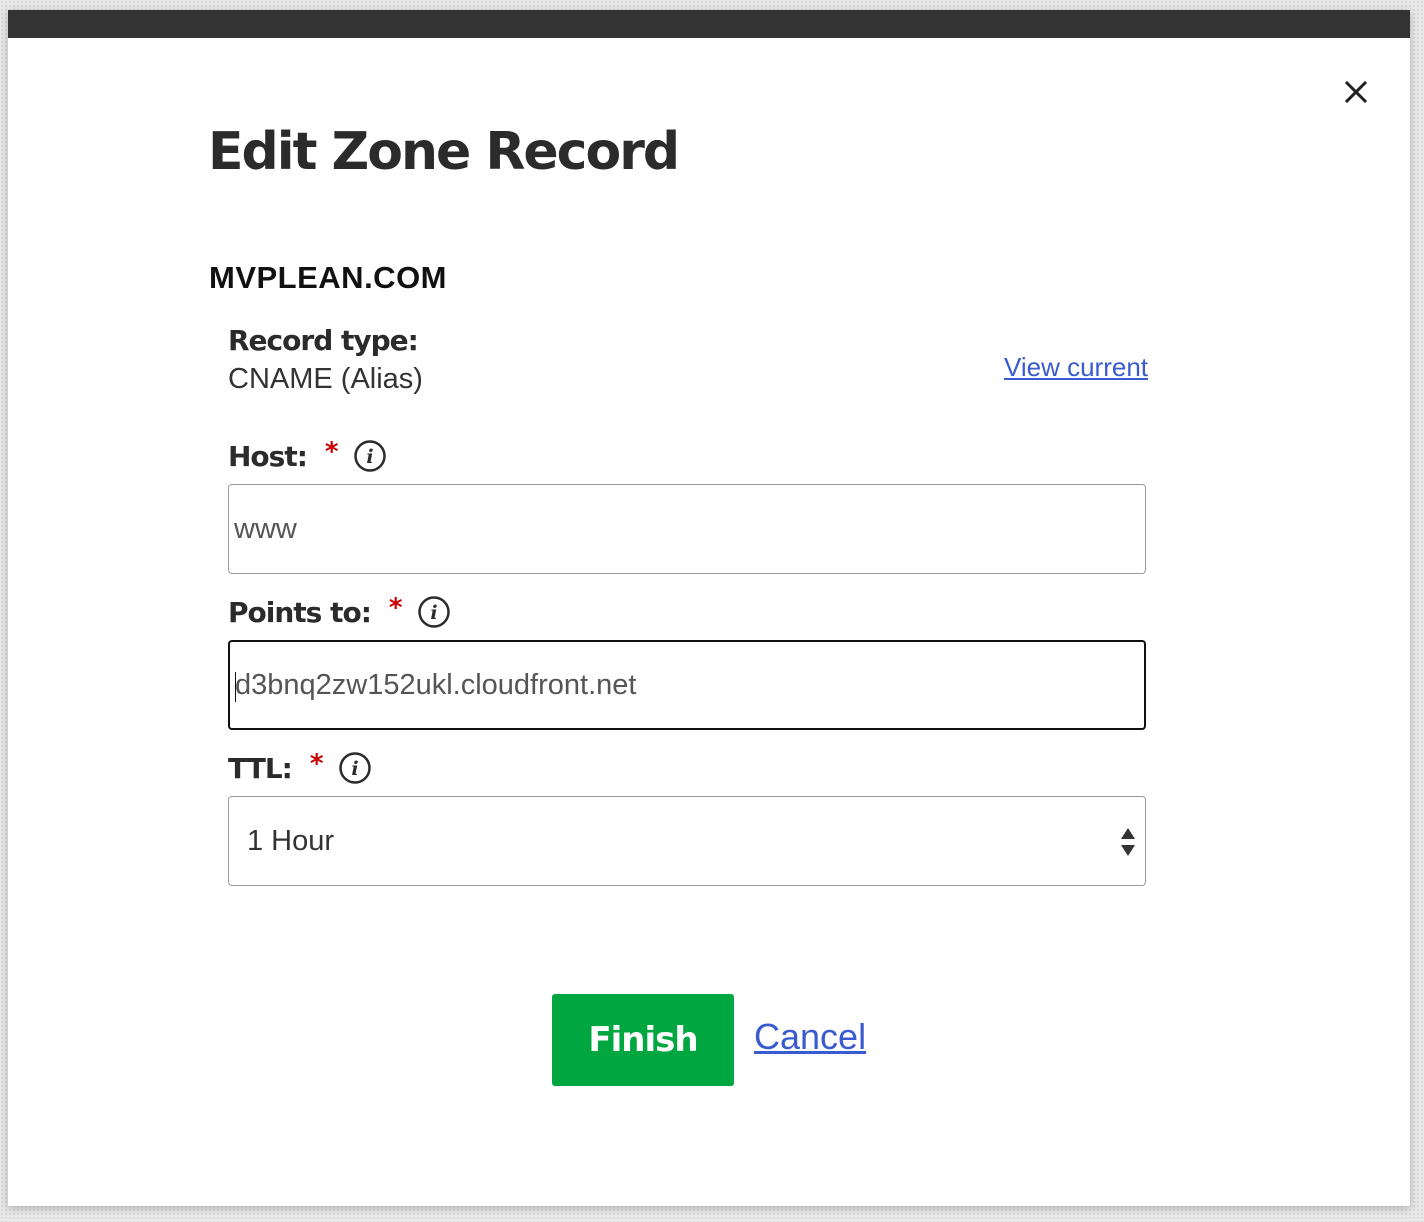  Describe the element at coordinates (300, 612) in the screenshot. I see `points-to-label: Points to:` at that location.